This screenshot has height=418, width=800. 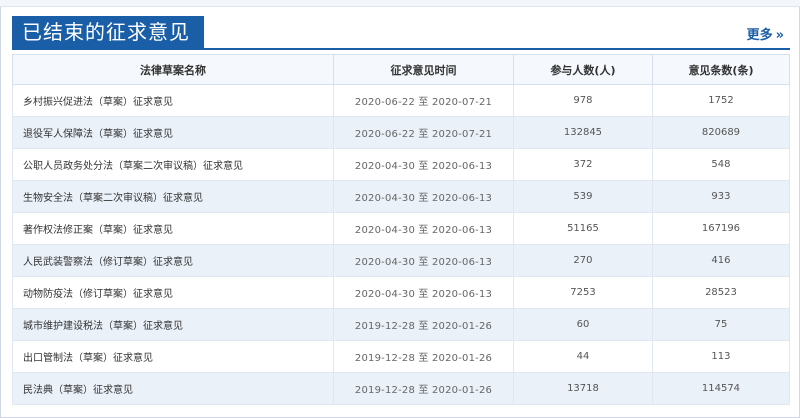 I want to click on count-cell: 28523, so click(x=721, y=292).